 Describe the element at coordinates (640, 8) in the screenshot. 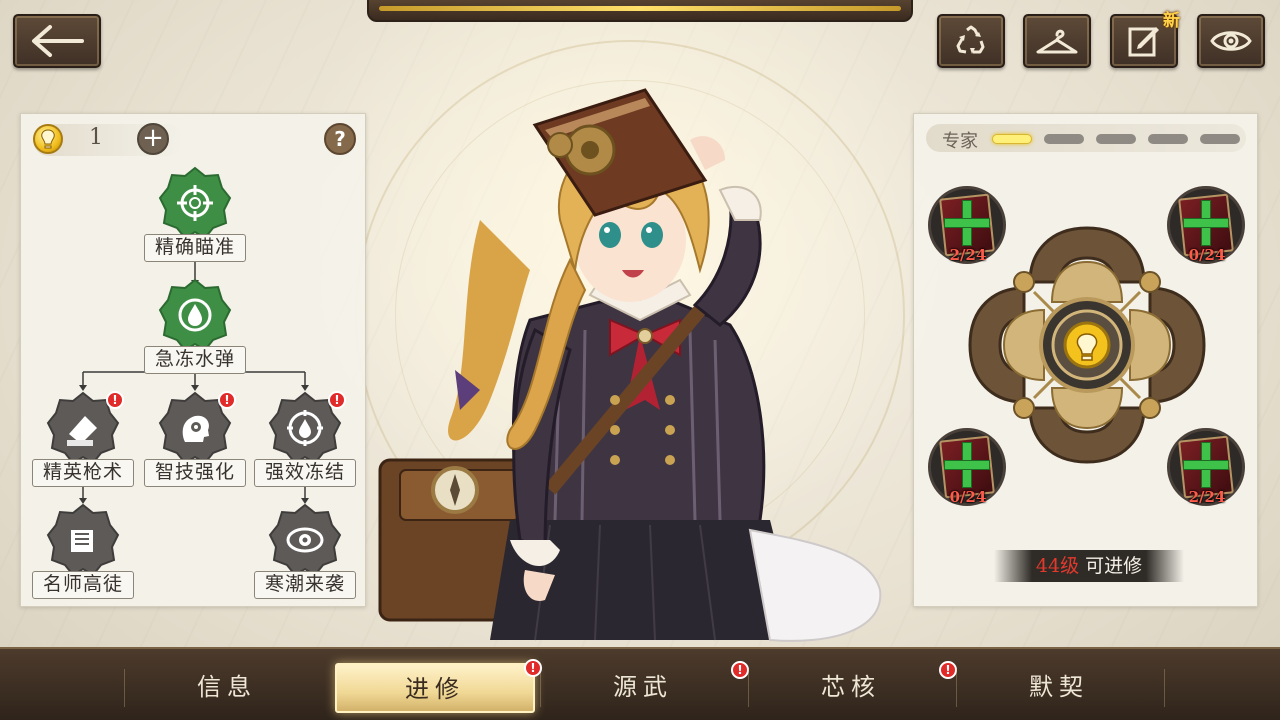

I see `top-title-gold-bar` at that location.